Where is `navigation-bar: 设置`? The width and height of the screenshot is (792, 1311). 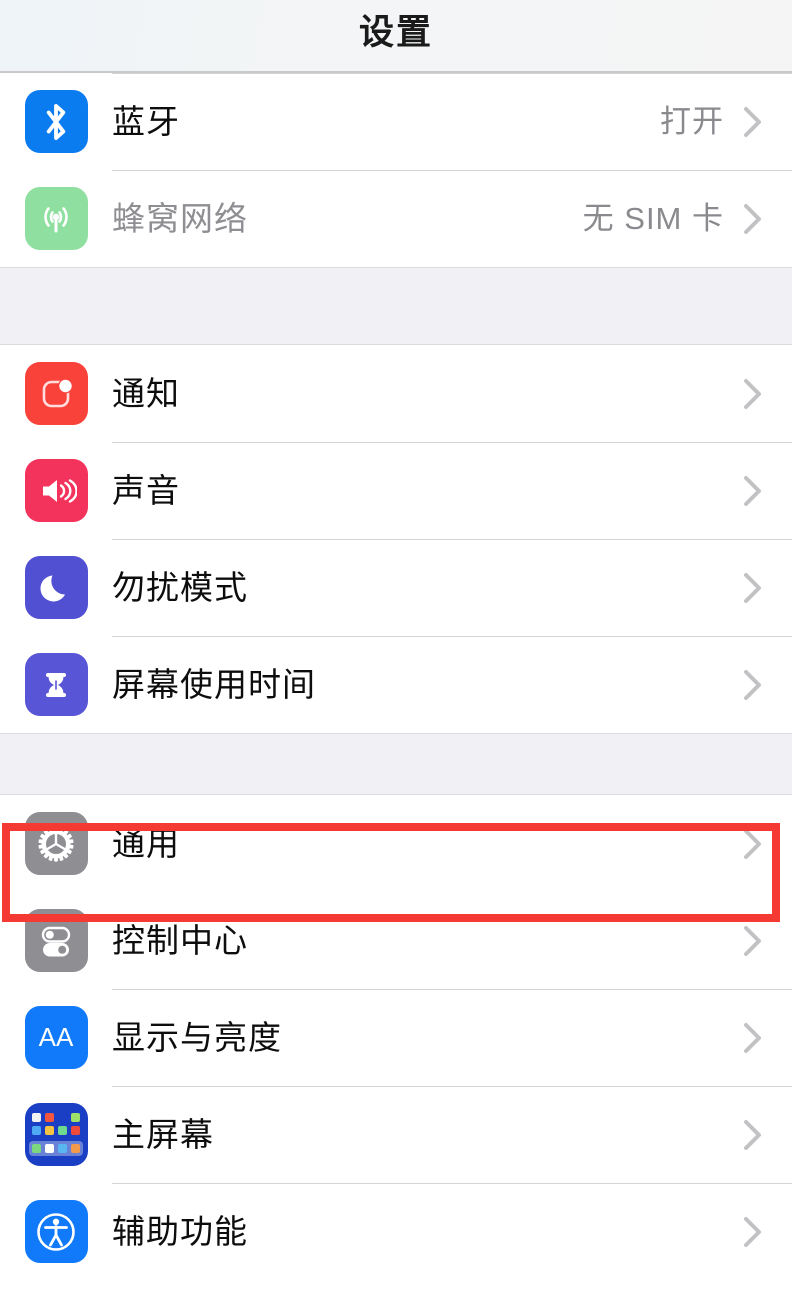
navigation-bar: 设置 is located at coordinates (396, 36).